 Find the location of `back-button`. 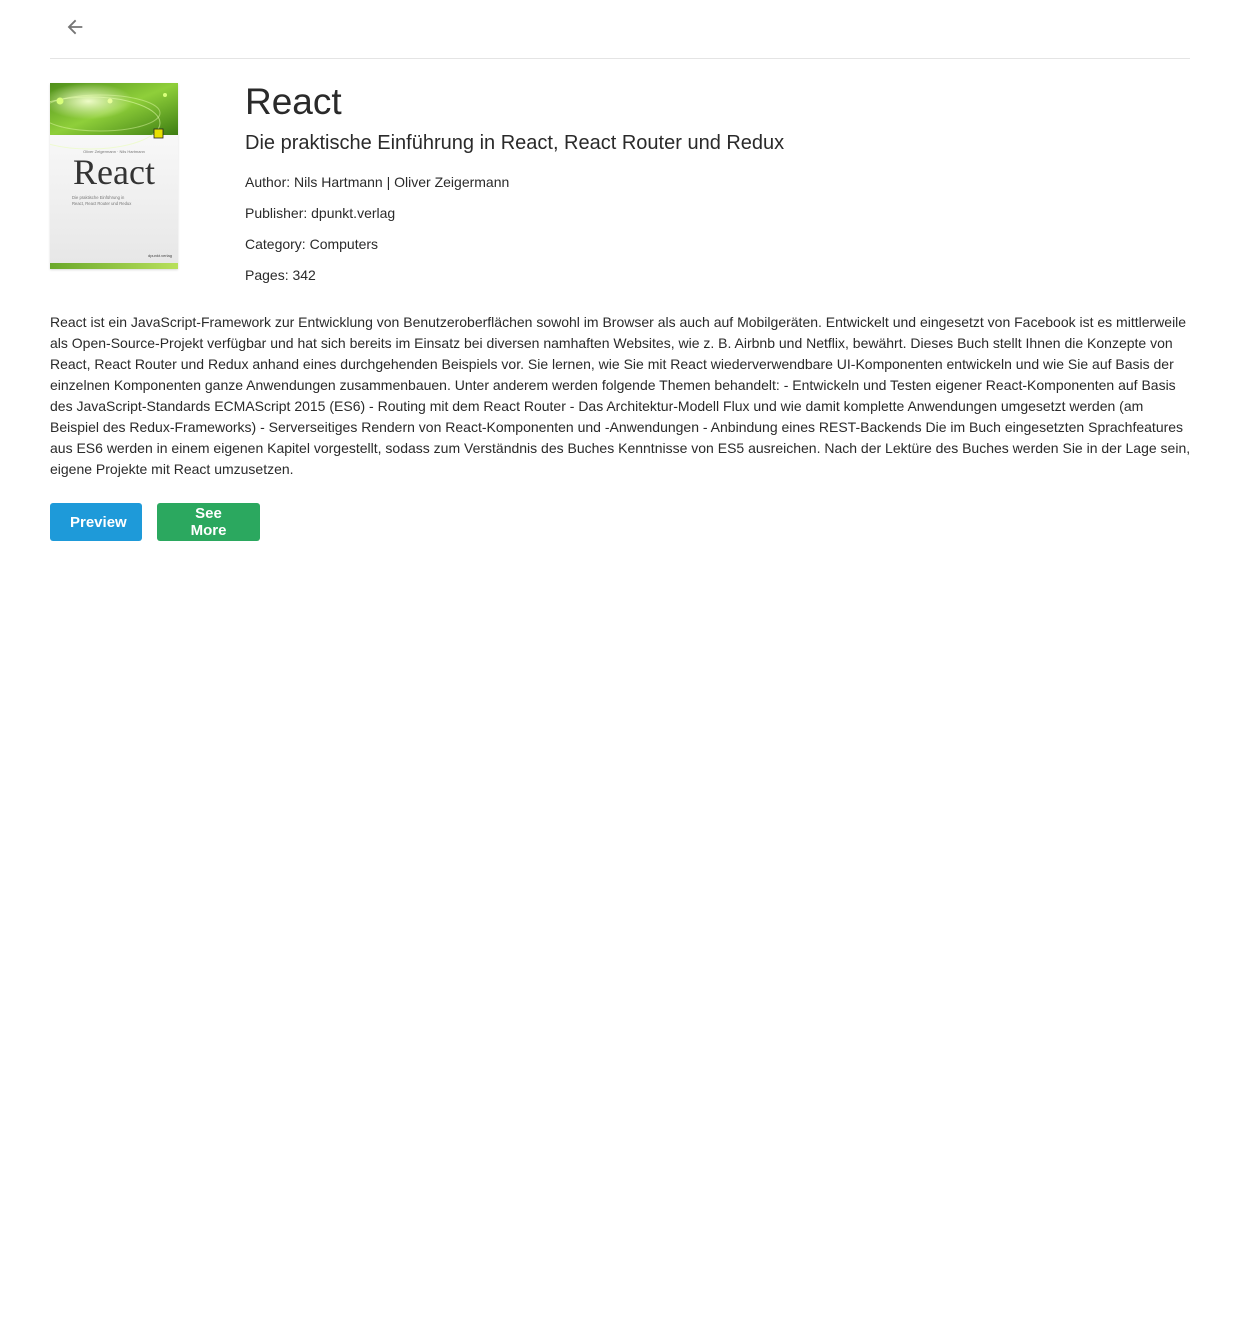

back-button is located at coordinates (75, 27).